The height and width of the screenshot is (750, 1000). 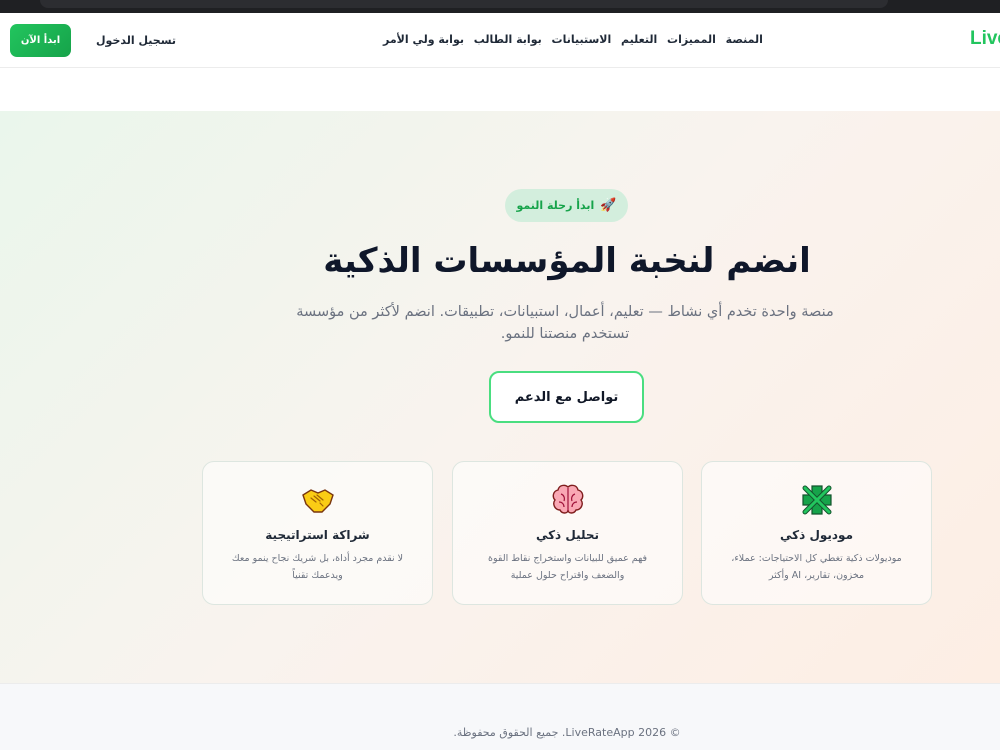 I want to click on nav-link-student-portal: بوابة الطالب, so click(x=508, y=39).